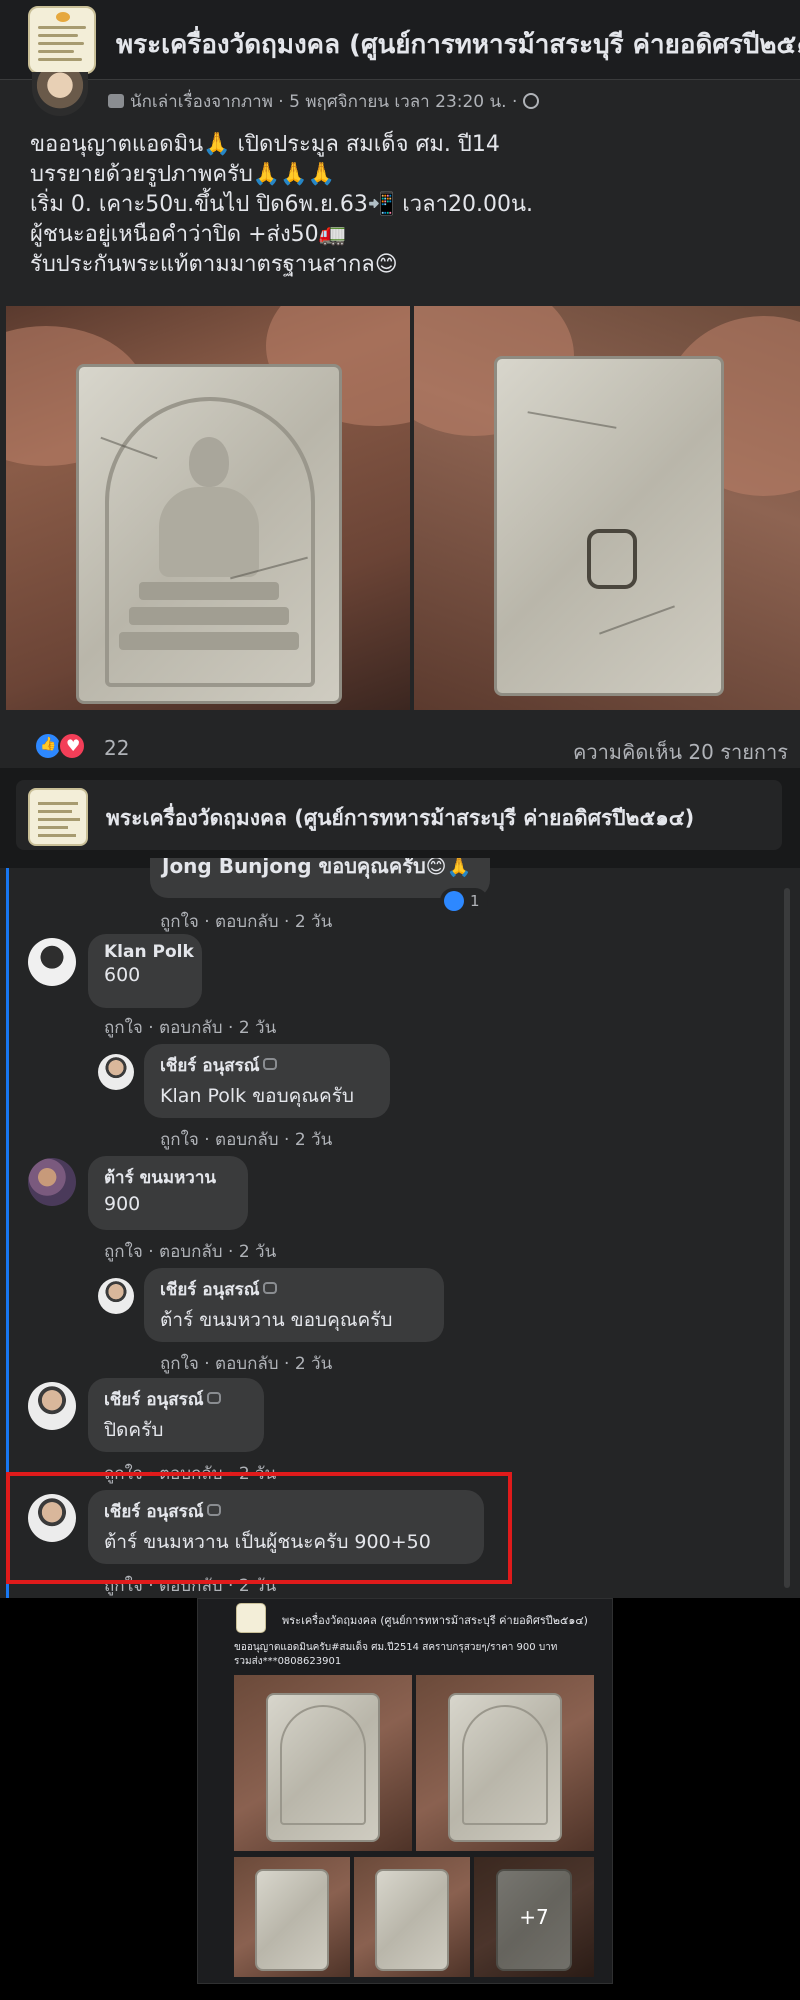 This screenshot has width=800, height=2000. What do you see at coordinates (176, 1415) in the screenshot?
I see `comment-bubble: เชียร์ อนุสรณ์ ปิดครับ` at bounding box center [176, 1415].